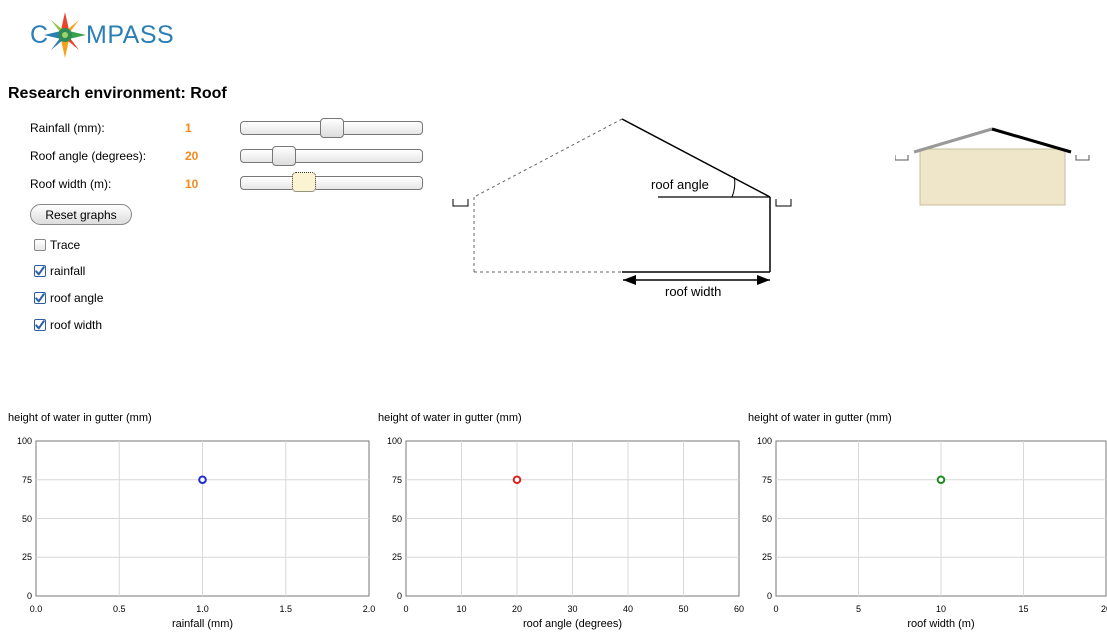 The image size is (1107, 636). I want to click on gutter-right, so click(783, 203).